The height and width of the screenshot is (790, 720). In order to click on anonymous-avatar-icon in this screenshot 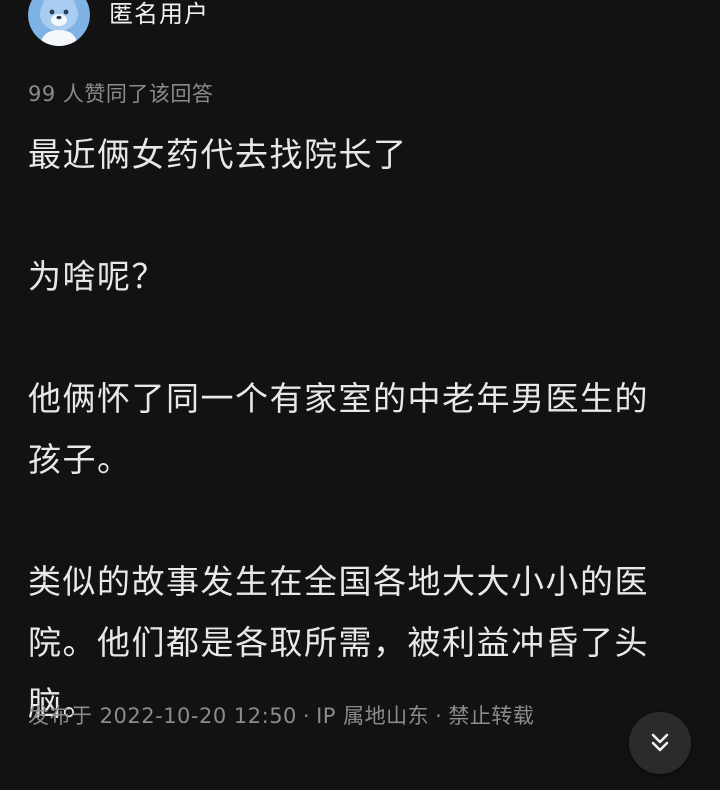, I will do `click(59, 23)`.